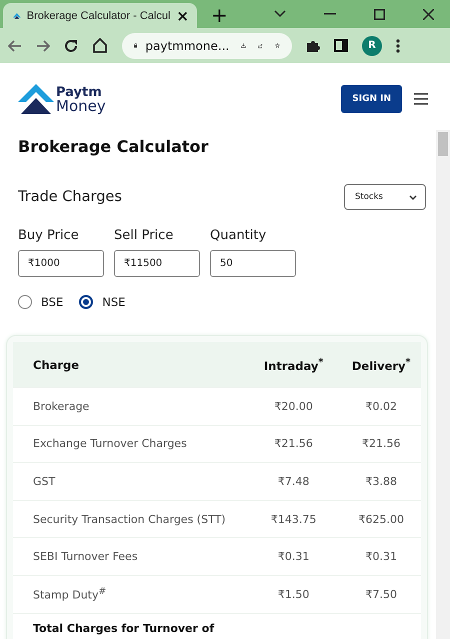  I want to click on table-cell-text: ₹625.00, so click(381, 519).